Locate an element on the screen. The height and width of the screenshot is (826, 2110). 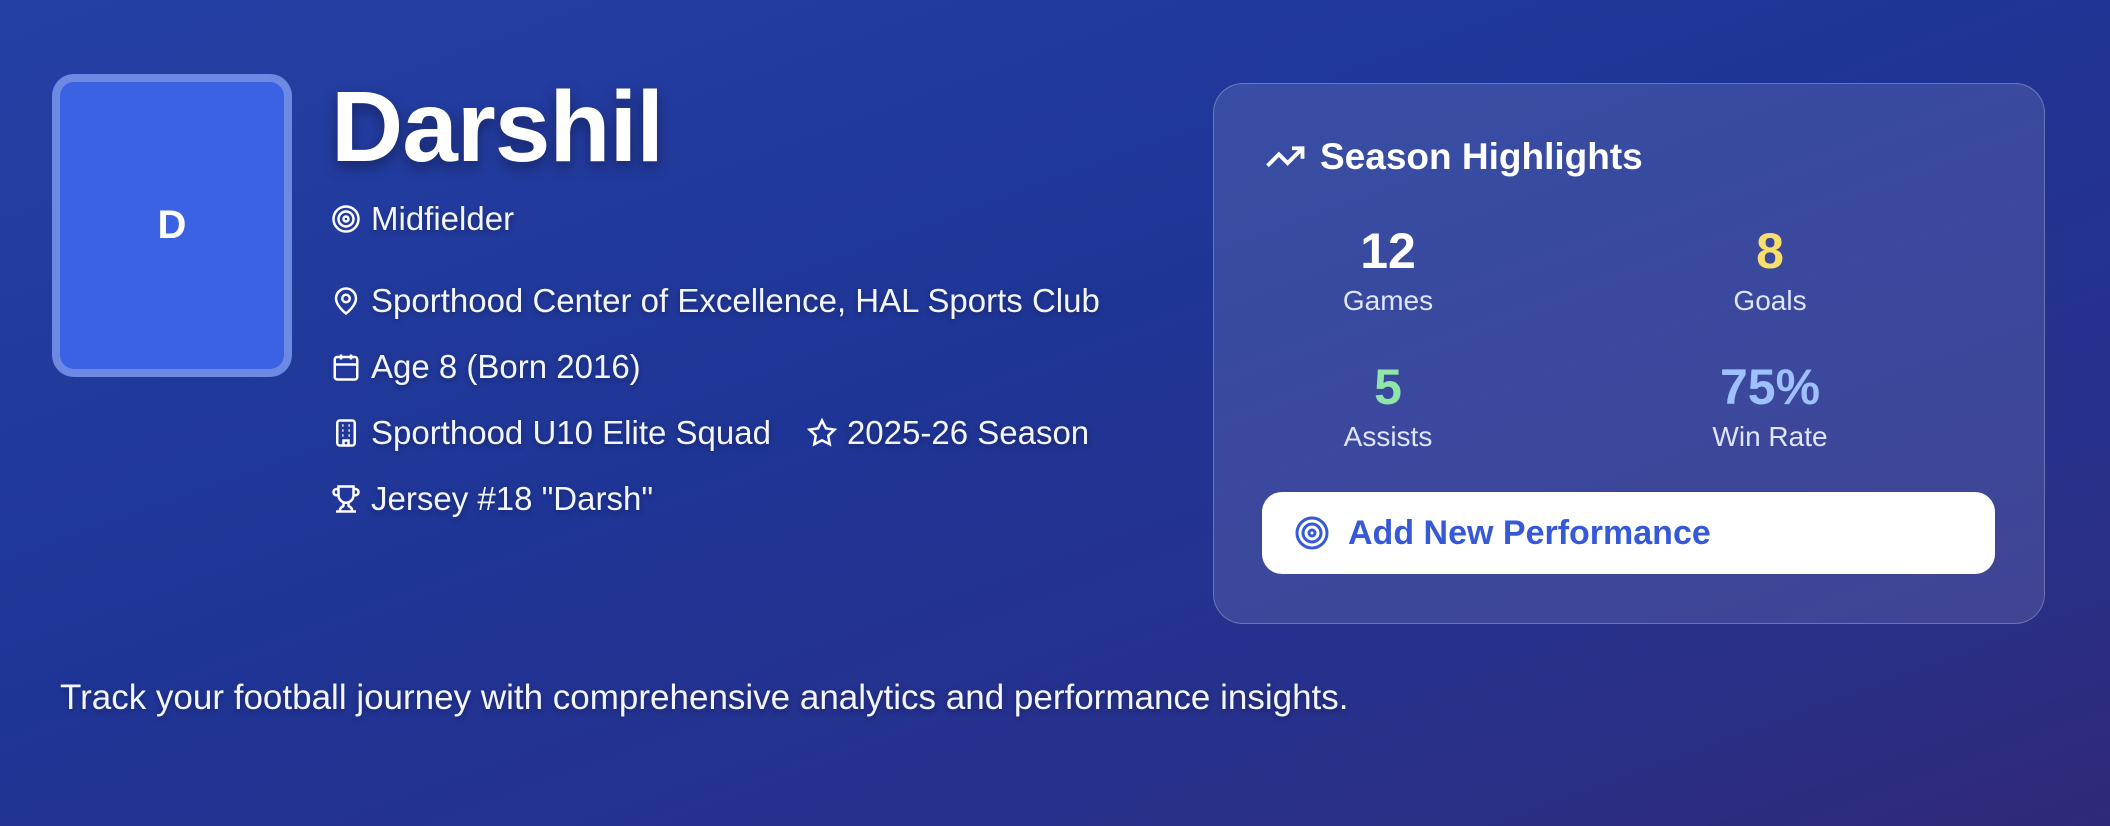
calendar-icon is located at coordinates (346, 367).